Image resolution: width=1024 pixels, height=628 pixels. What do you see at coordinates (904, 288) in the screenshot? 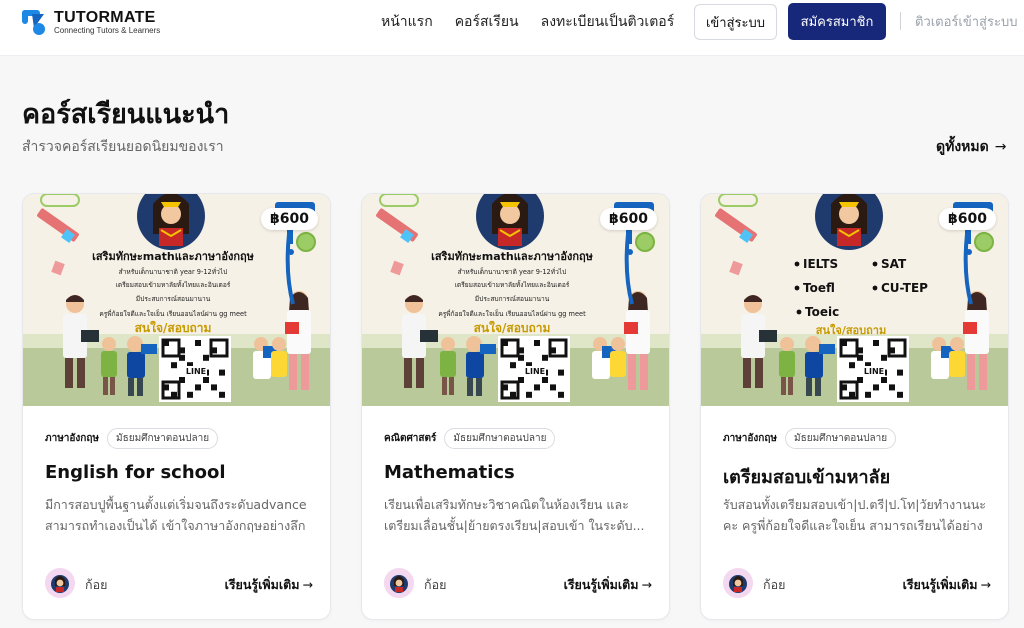
I see `poster-exam-3: CU-TEP` at bounding box center [904, 288].